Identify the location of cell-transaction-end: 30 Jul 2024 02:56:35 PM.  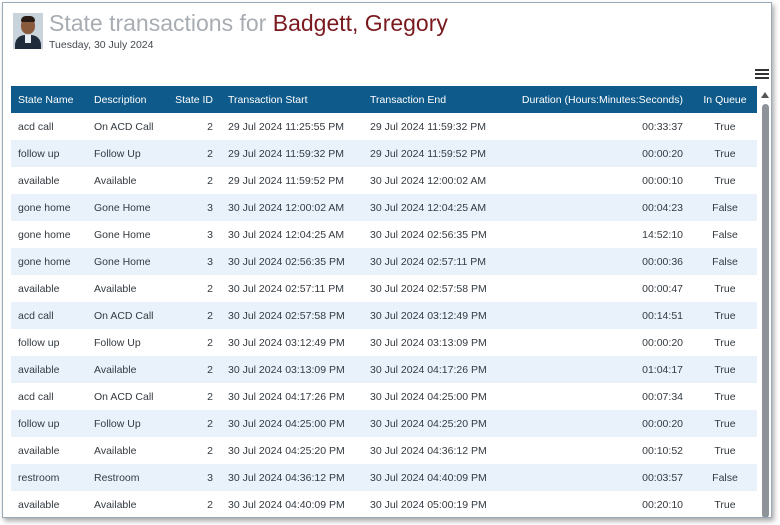
(438, 234).